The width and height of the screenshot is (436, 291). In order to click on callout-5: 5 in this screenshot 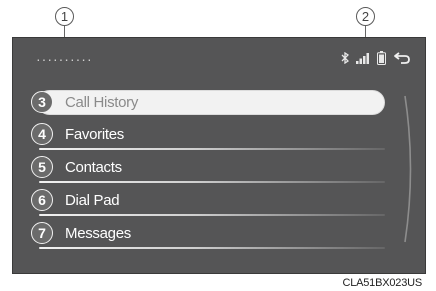, I will do `click(42, 167)`.